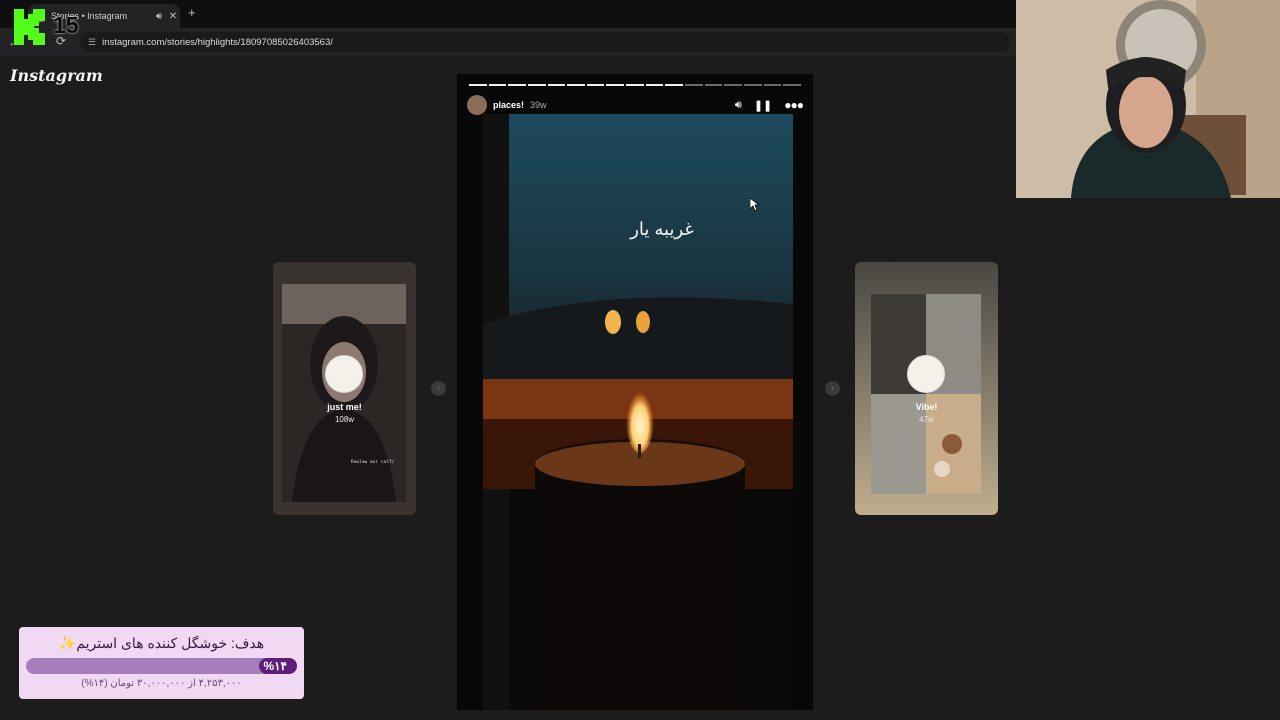  What do you see at coordinates (1148, 99) in the screenshot?
I see `webcam-feed` at bounding box center [1148, 99].